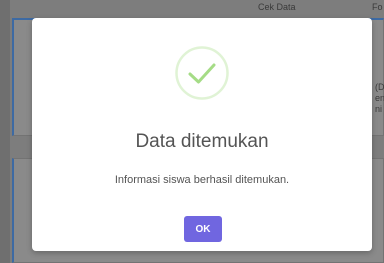  I want to click on background-fragment: ni, so click(379, 109).